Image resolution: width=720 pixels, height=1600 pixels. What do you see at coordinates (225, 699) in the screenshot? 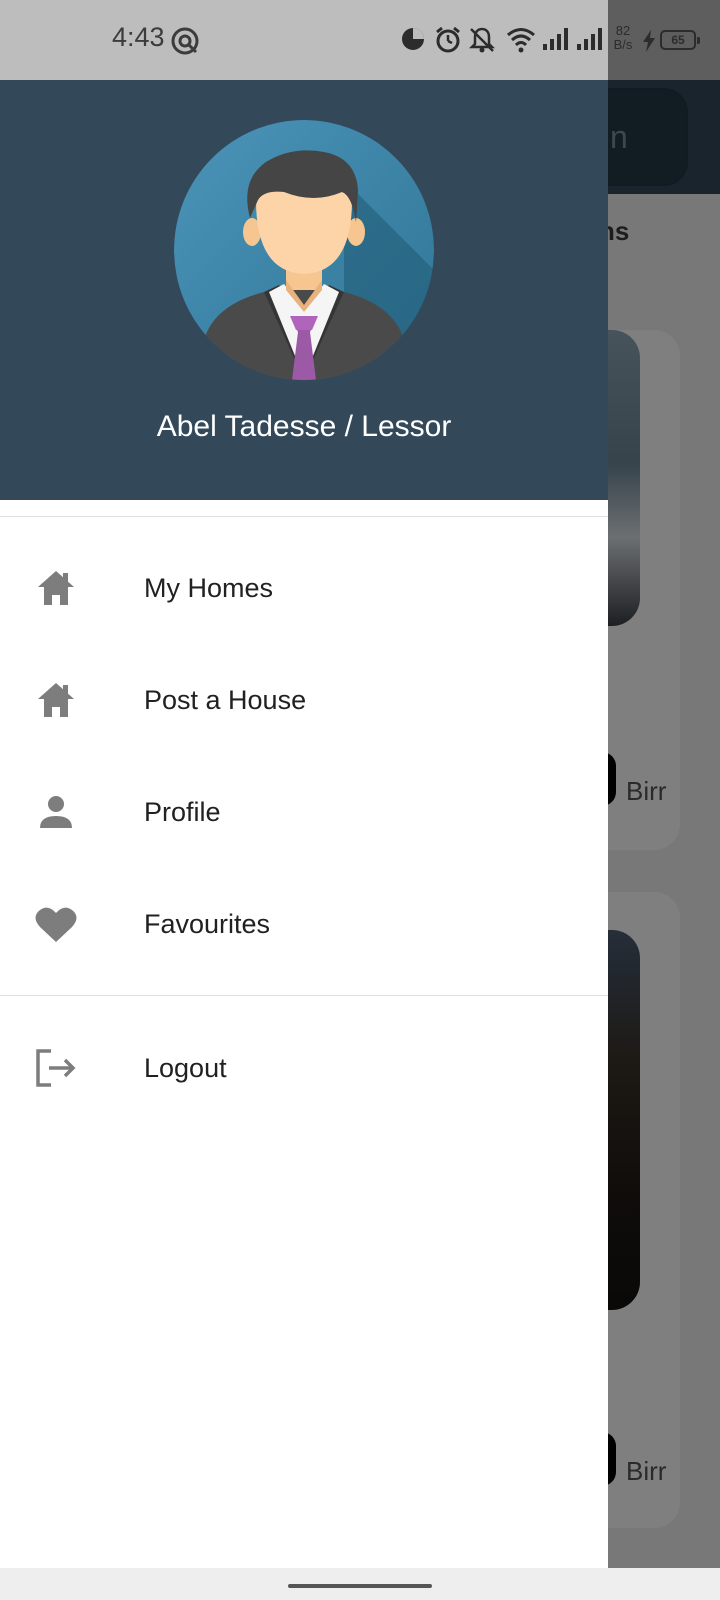
I see `menu-item-label: Post a House` at bounding box center [225, 699].